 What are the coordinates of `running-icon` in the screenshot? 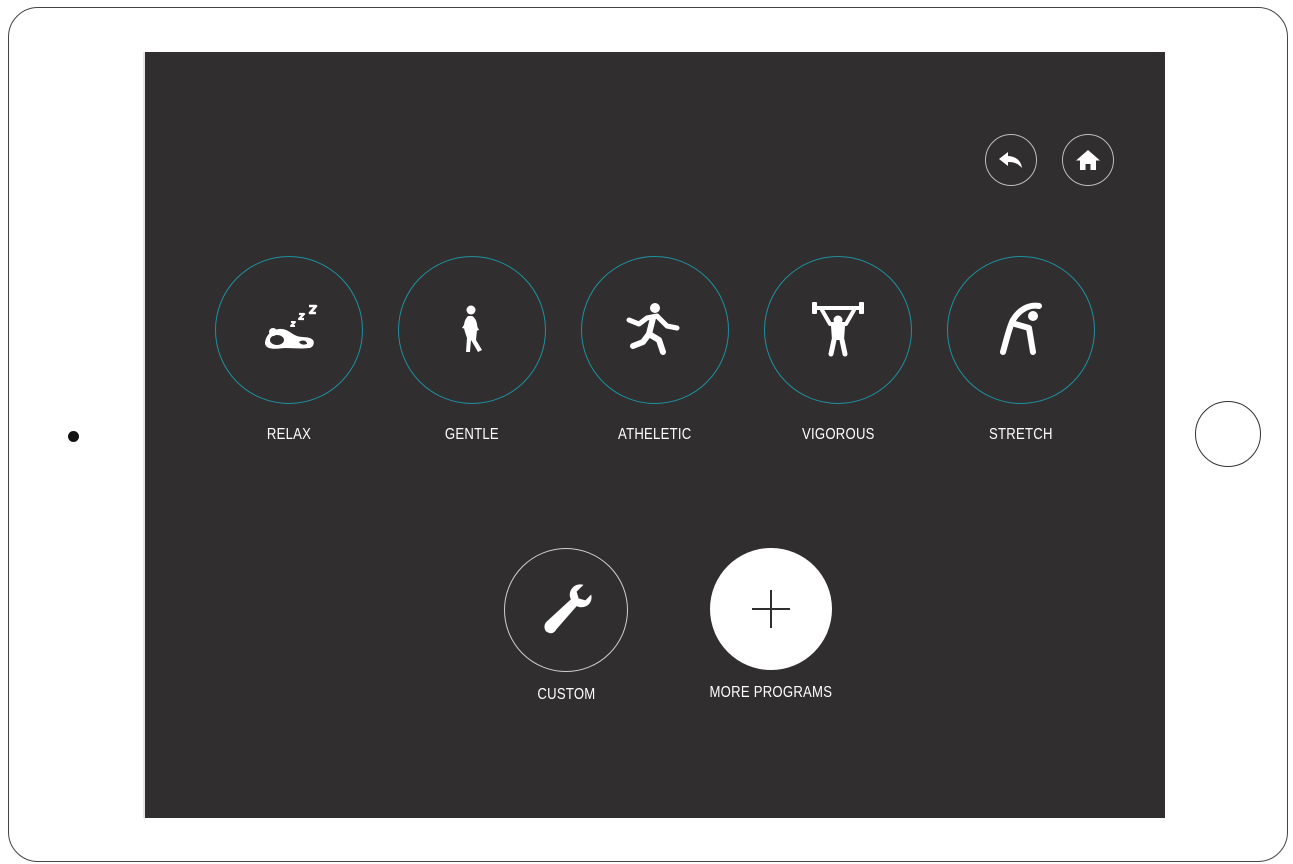 It's located at (653, 329).